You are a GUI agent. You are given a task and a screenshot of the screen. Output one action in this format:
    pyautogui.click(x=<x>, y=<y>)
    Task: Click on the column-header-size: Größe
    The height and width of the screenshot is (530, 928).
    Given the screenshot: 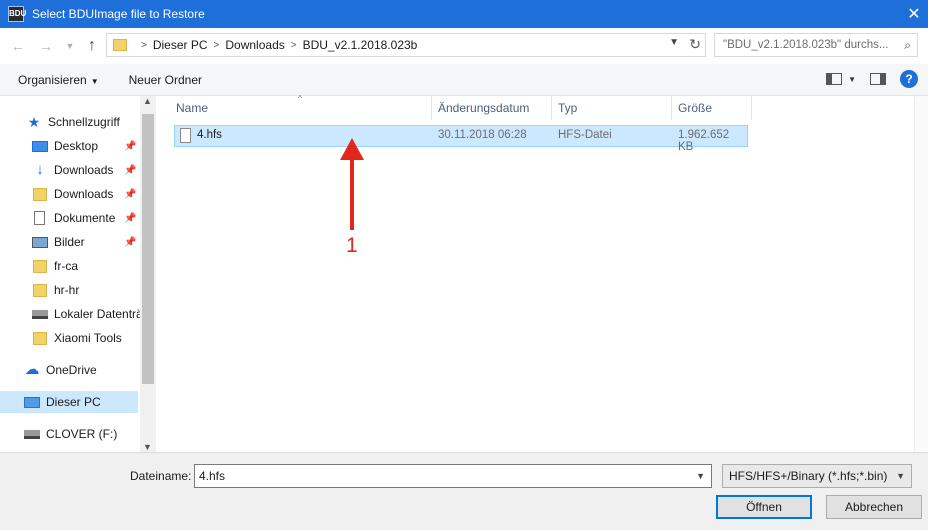 What is the action you would take?
    pyautogui.click(x=712, y=108)
    